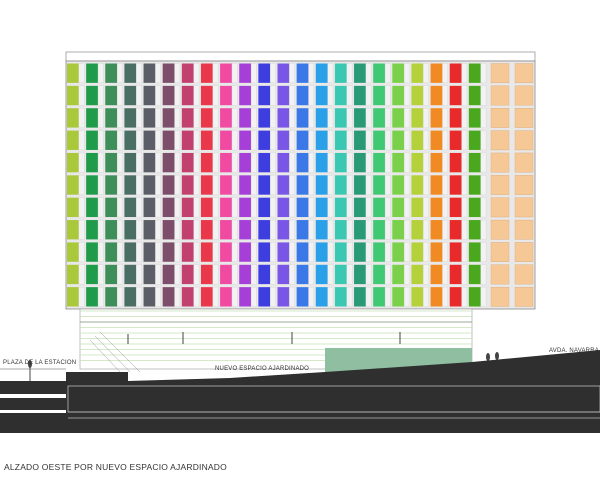  I want to click on avenue-label: AVDA. NAVARRA, so click(574, 351).